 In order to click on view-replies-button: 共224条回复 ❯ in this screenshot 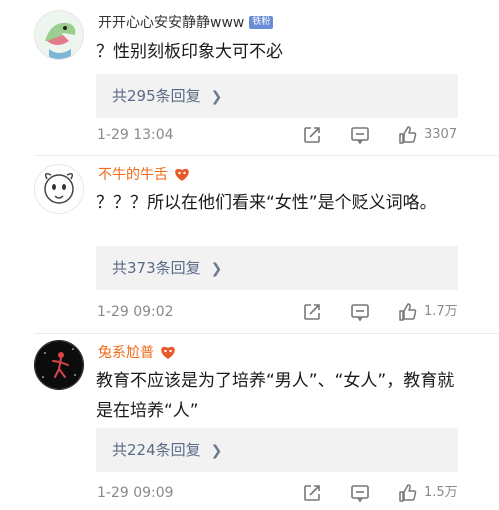, I will do `click(277, 450)`.